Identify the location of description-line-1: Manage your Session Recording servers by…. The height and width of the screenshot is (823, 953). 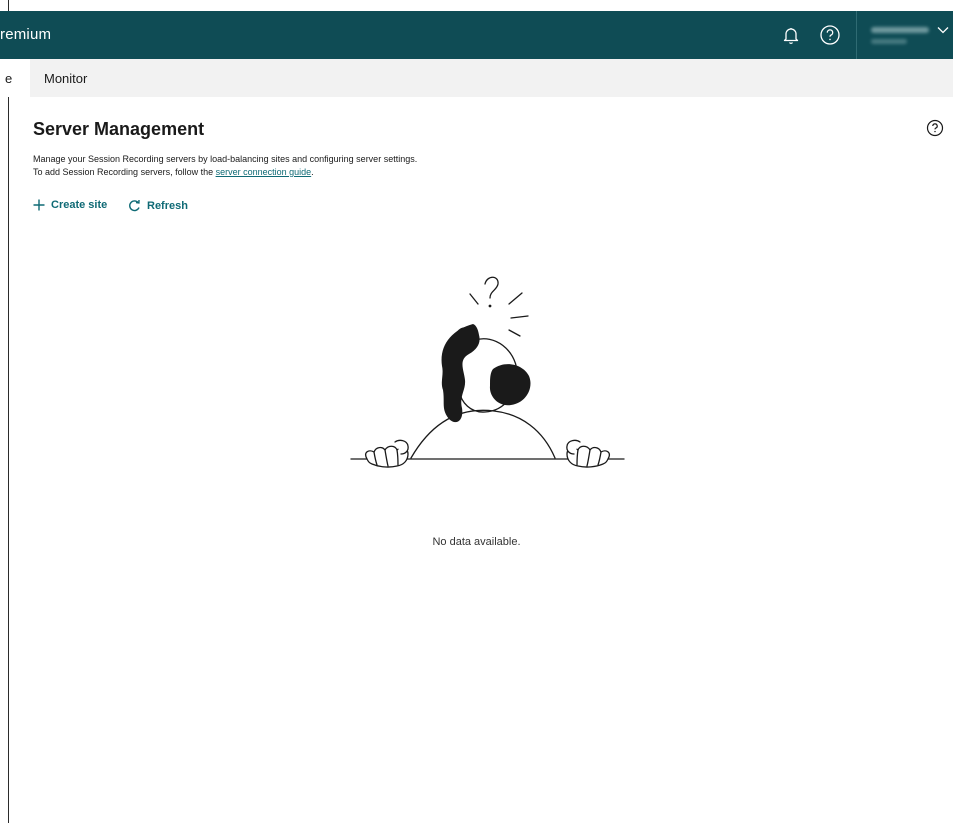
(225, 159).